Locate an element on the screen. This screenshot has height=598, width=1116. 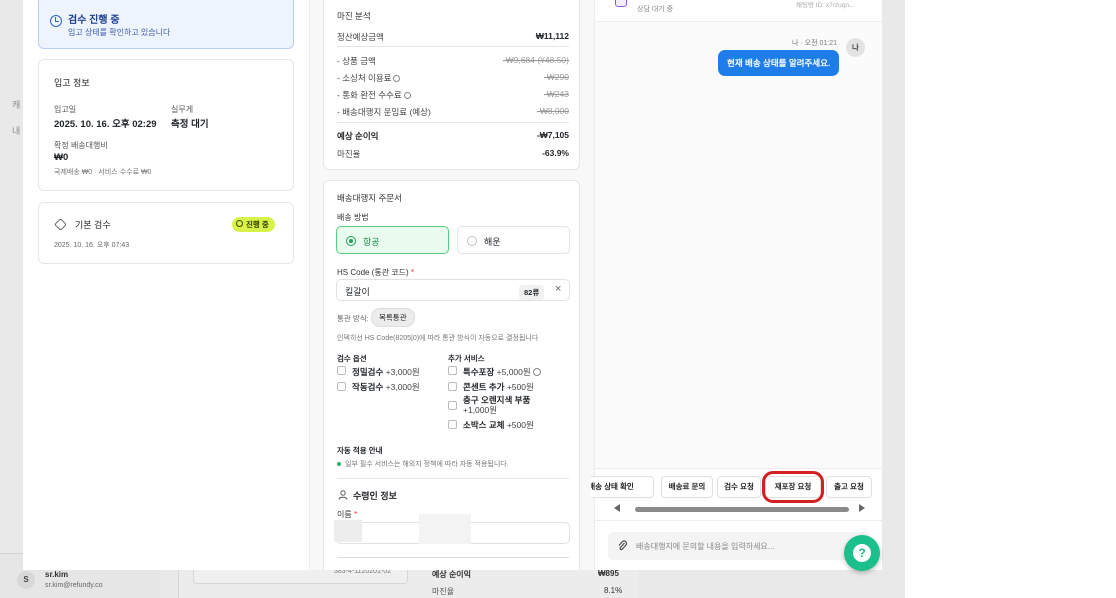
option-name: 콘센트 추가 is located at coordinates (484, 387).